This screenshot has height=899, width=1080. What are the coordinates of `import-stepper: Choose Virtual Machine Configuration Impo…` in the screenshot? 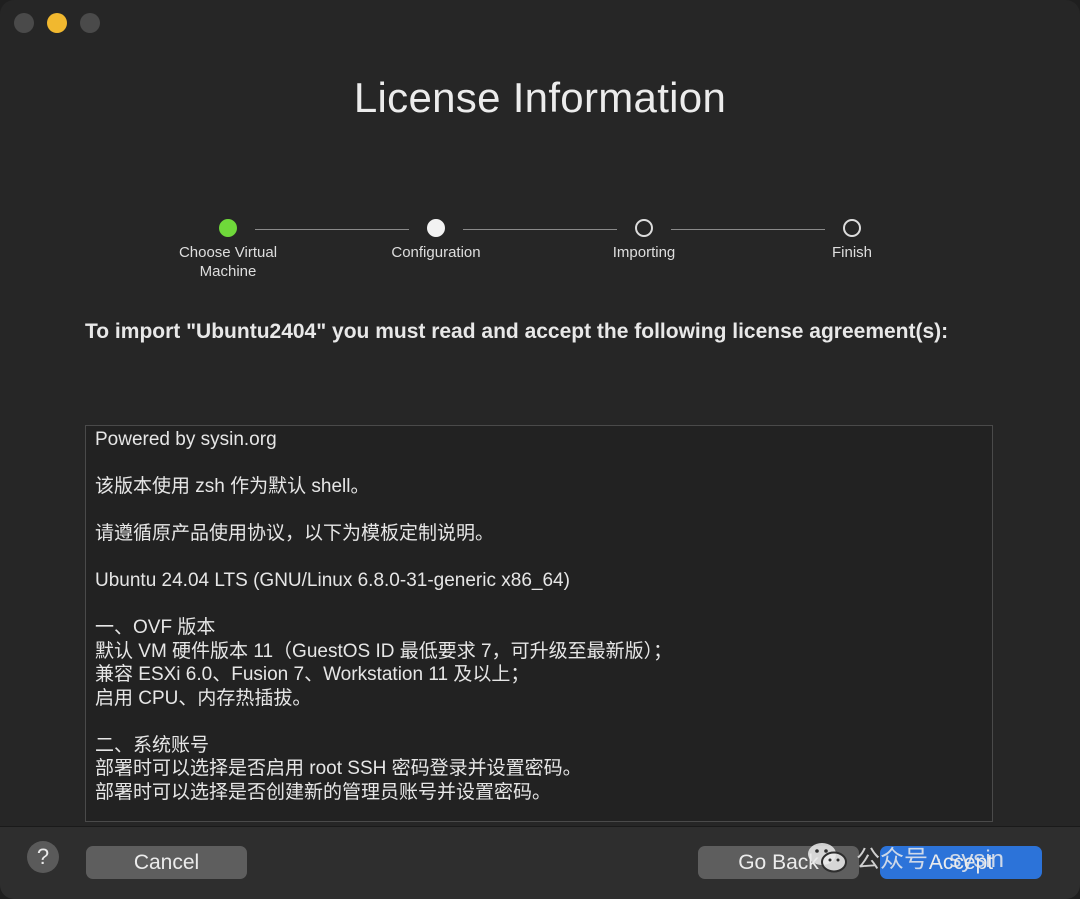 It's located at (540, 258).